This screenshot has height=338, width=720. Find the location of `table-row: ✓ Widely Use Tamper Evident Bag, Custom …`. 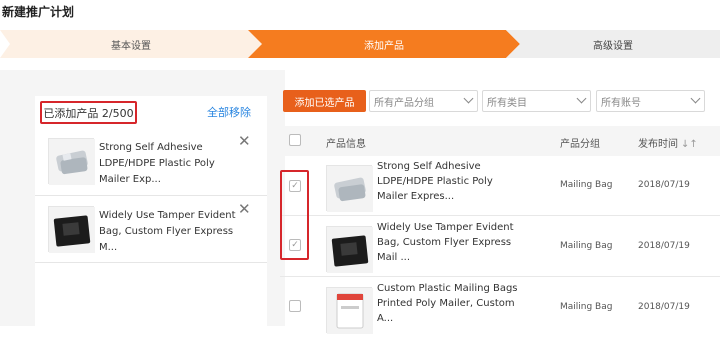

table-row: ✓ Widely Use Tamper Evident Bag, Custom … is located at coordinates (500, 247).